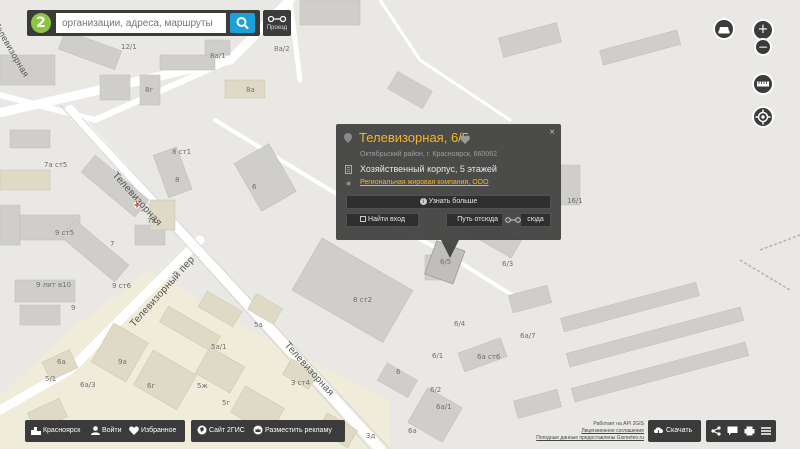 The height and width of the screenshot is (449, 800). Describe the element at coordinates (111, 430) in the screenshot. I see `login-label: Войти` at that location.